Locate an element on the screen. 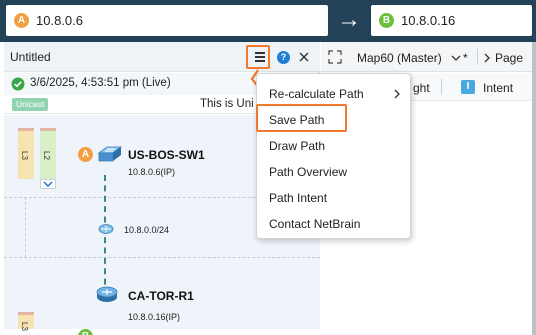 Image resolution: width=536 pixels, height=335 pixels. lane-label-l3: L3 is located at coordinates (24, 155).